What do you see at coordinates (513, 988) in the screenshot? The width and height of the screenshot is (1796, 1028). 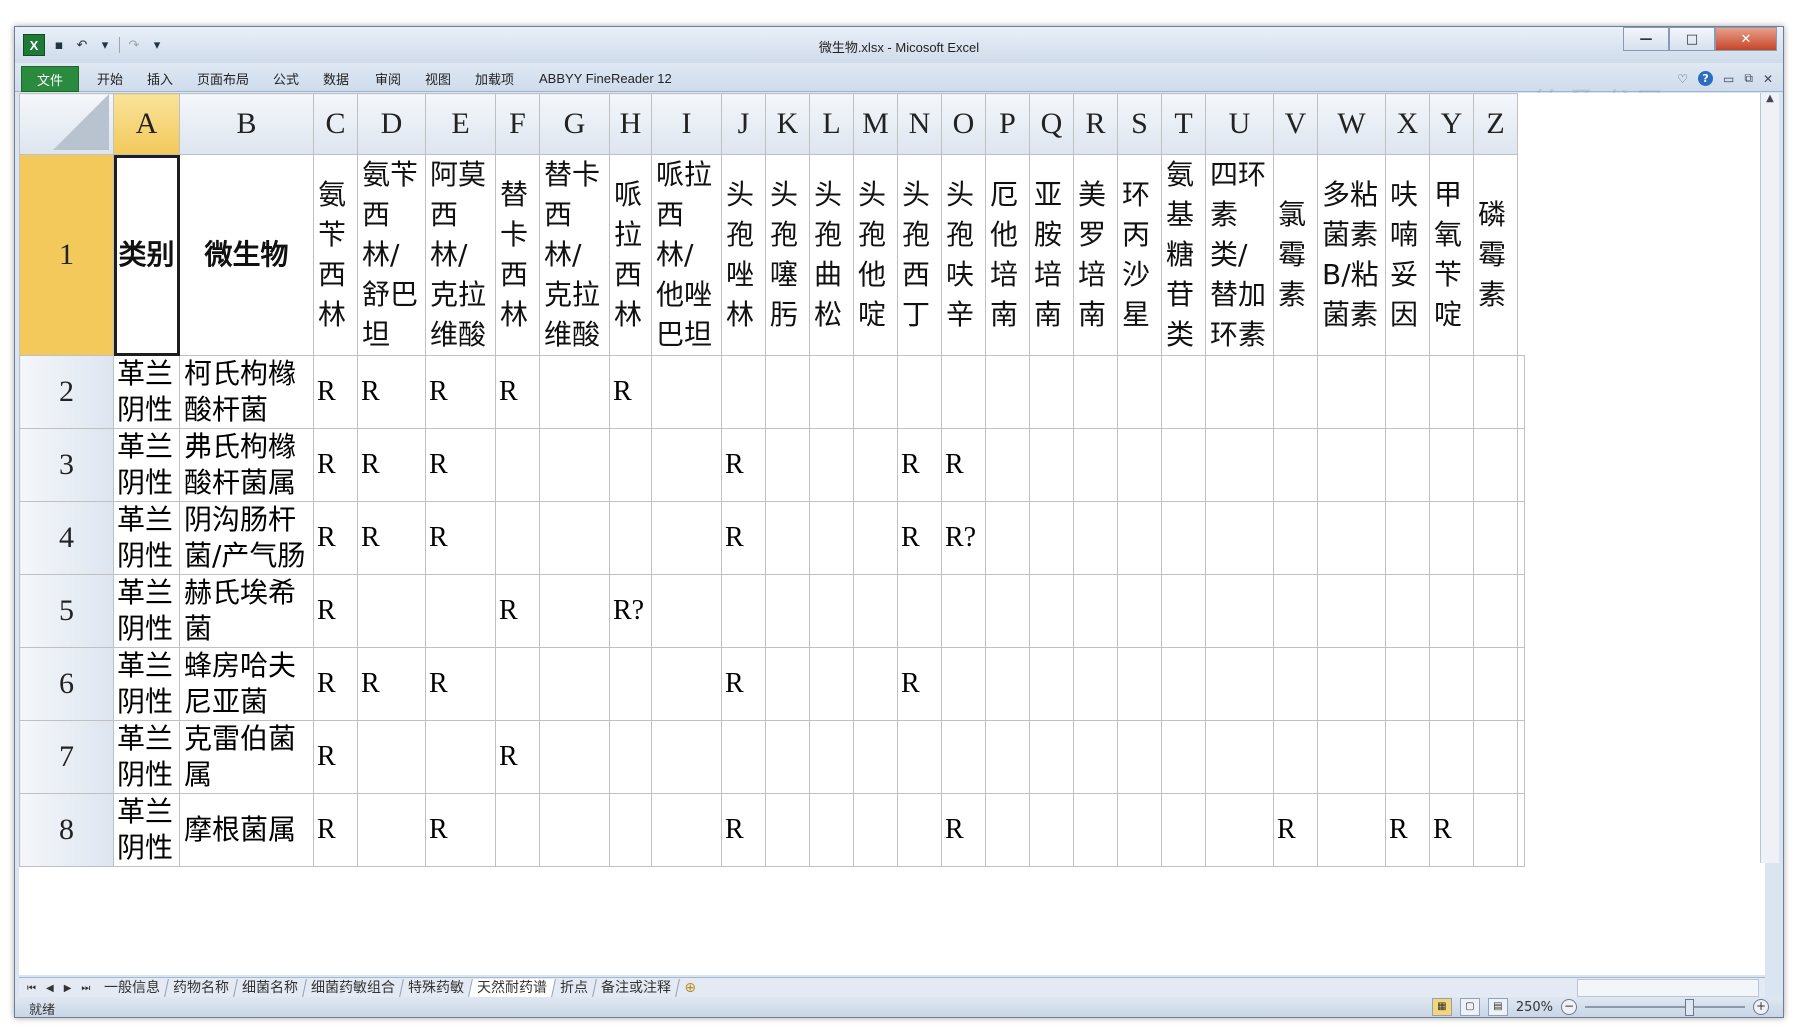 I see `sheet-tab: 天然耐药谱` at bounding box center [513, 988].